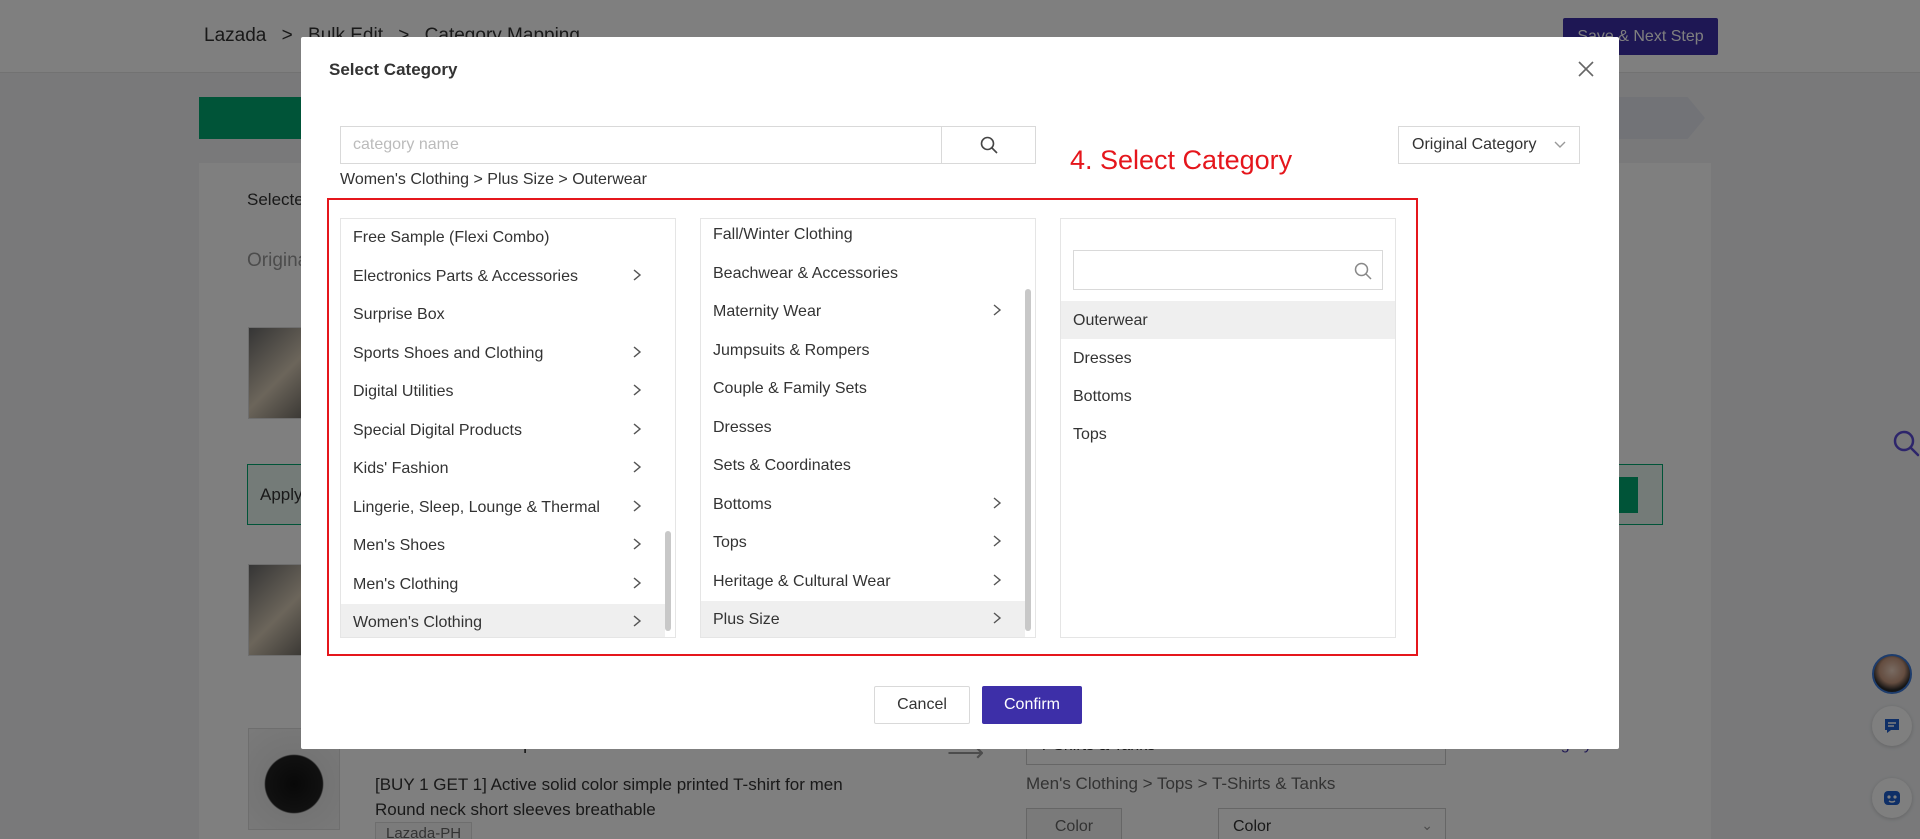  I want to click on category-item: Special Digital Products, so click(503, 431).